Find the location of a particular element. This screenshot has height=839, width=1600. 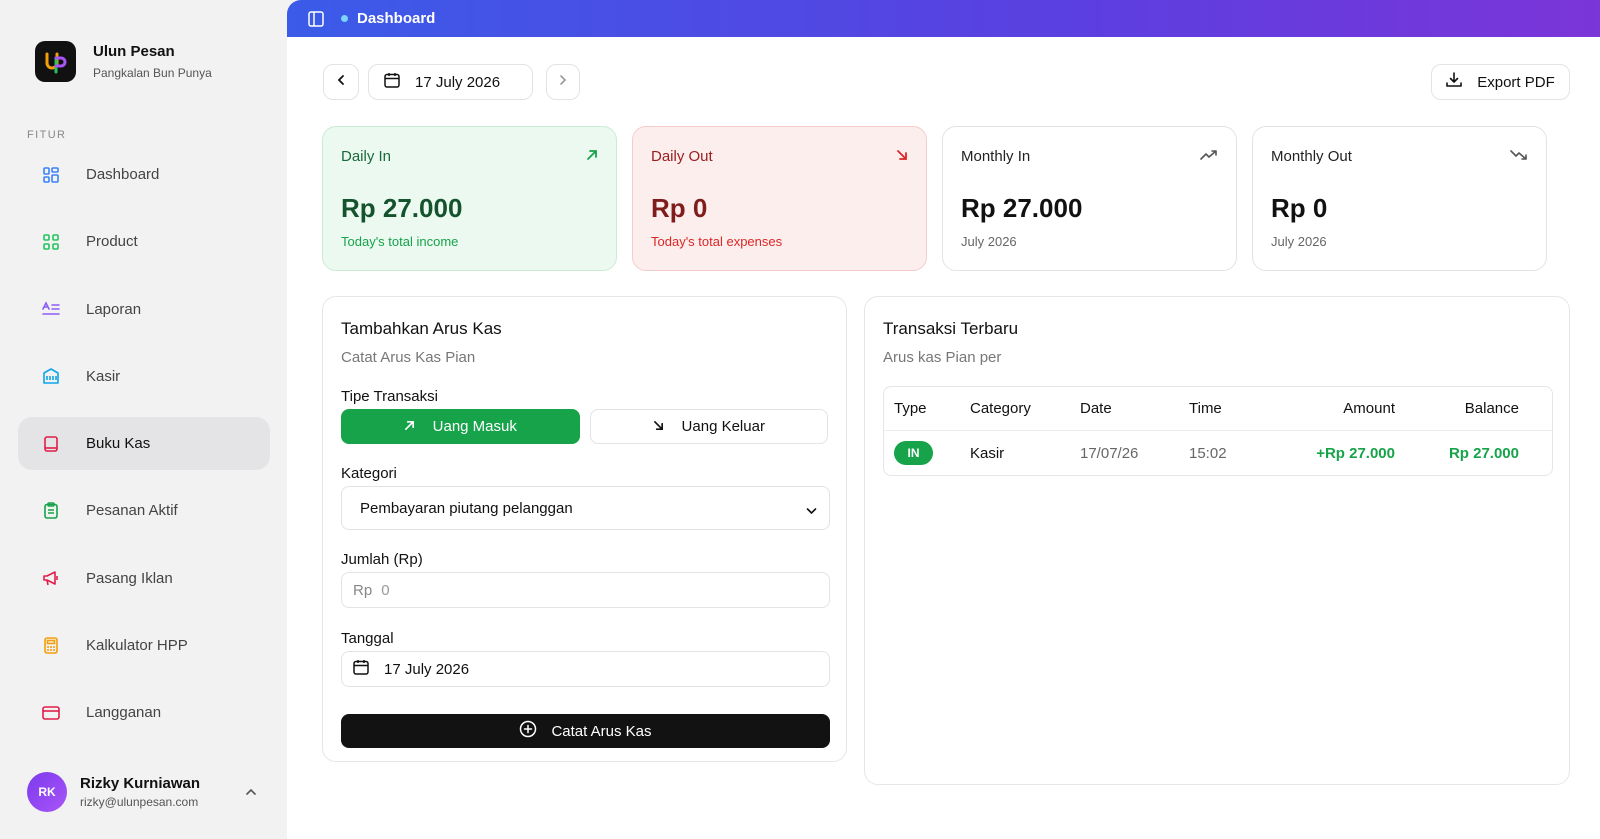

sidebar-item-buku-kas: Buku Kas is located at coordinates (144, 444).